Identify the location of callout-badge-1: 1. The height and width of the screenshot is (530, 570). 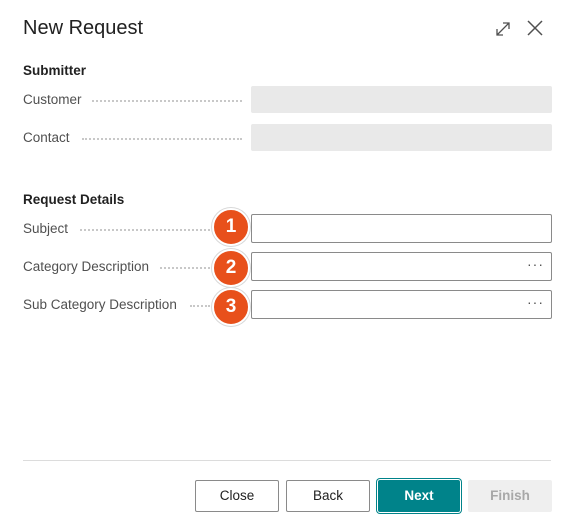
(231, 227).